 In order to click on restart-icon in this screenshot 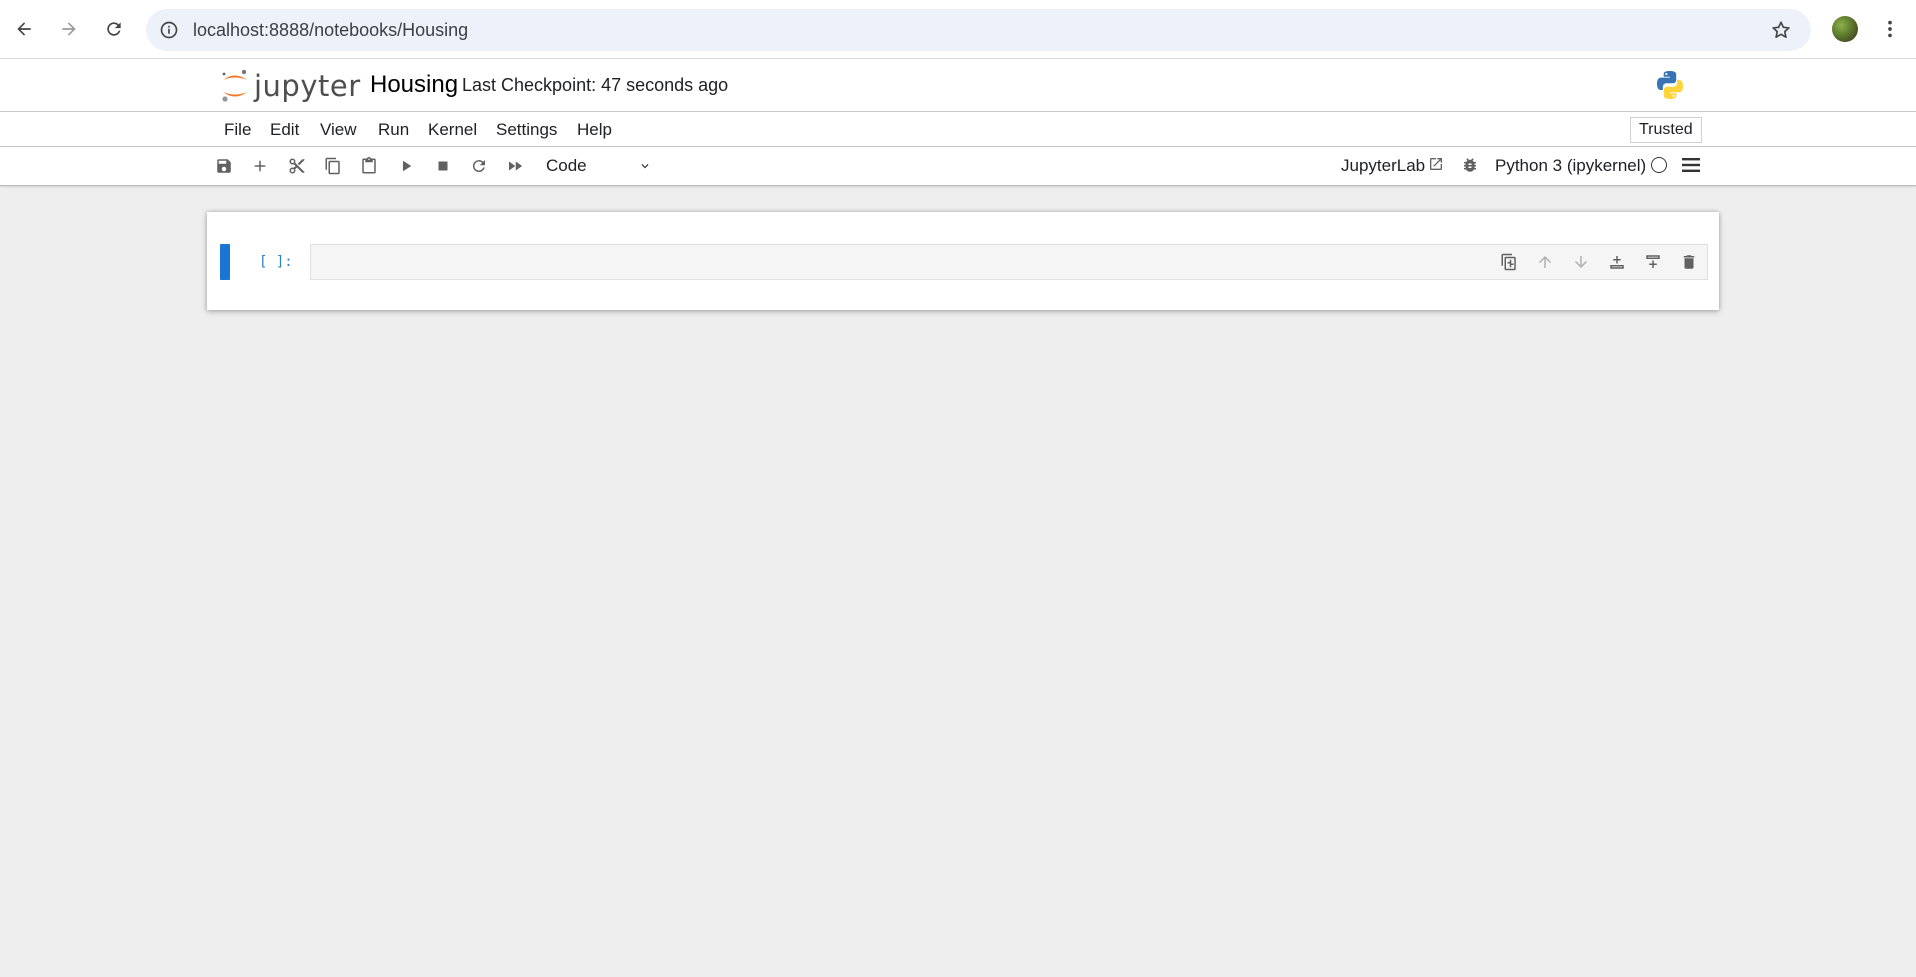, I will do `click(478, 166)`.